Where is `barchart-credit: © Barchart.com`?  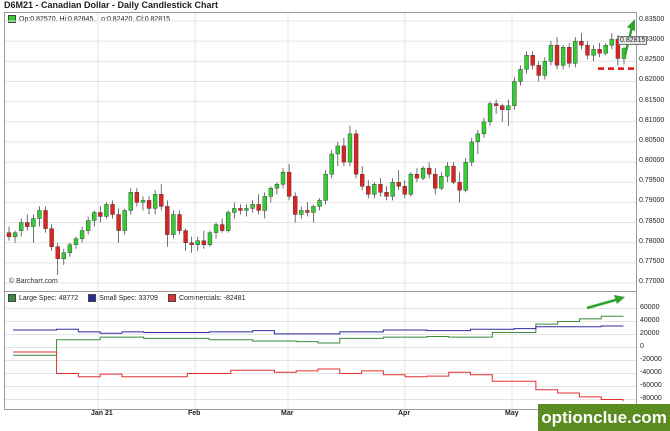
barchart-credit: © Barchart.com is located at coordinates (33, 281).